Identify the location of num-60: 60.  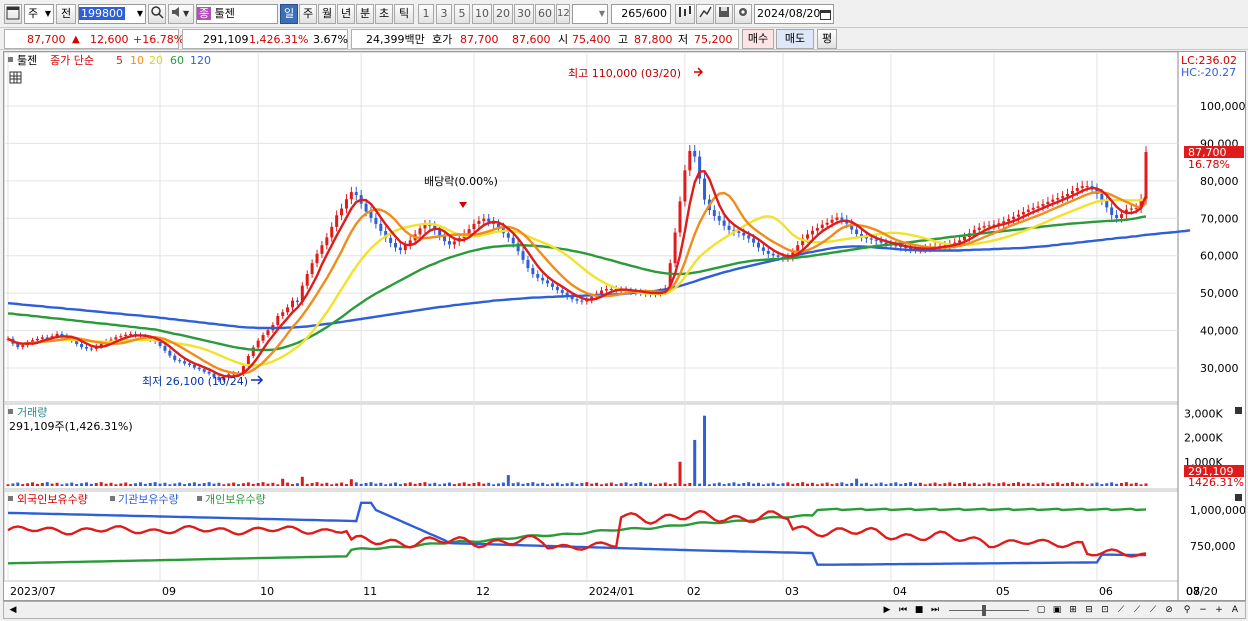
(545, 14).